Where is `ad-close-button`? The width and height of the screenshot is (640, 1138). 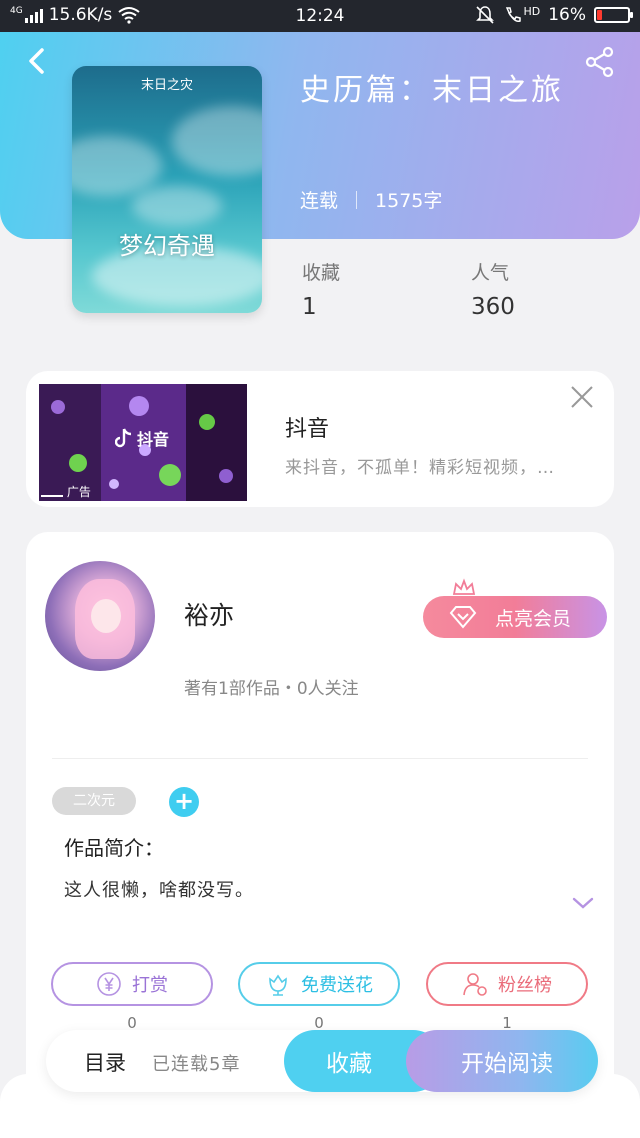 ad-close-button is located at coordinates (582, 397).